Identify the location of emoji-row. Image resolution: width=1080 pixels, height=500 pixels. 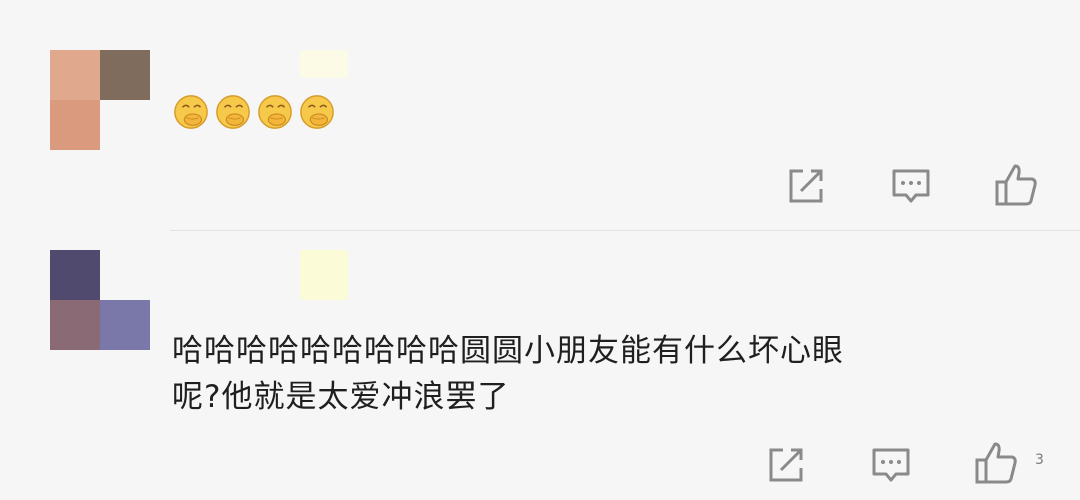
(254, 112).